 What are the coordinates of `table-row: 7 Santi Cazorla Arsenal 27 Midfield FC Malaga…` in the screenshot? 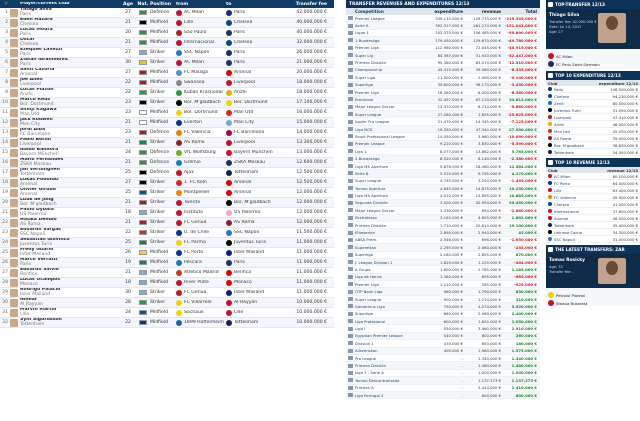 It's located at (167, 73).